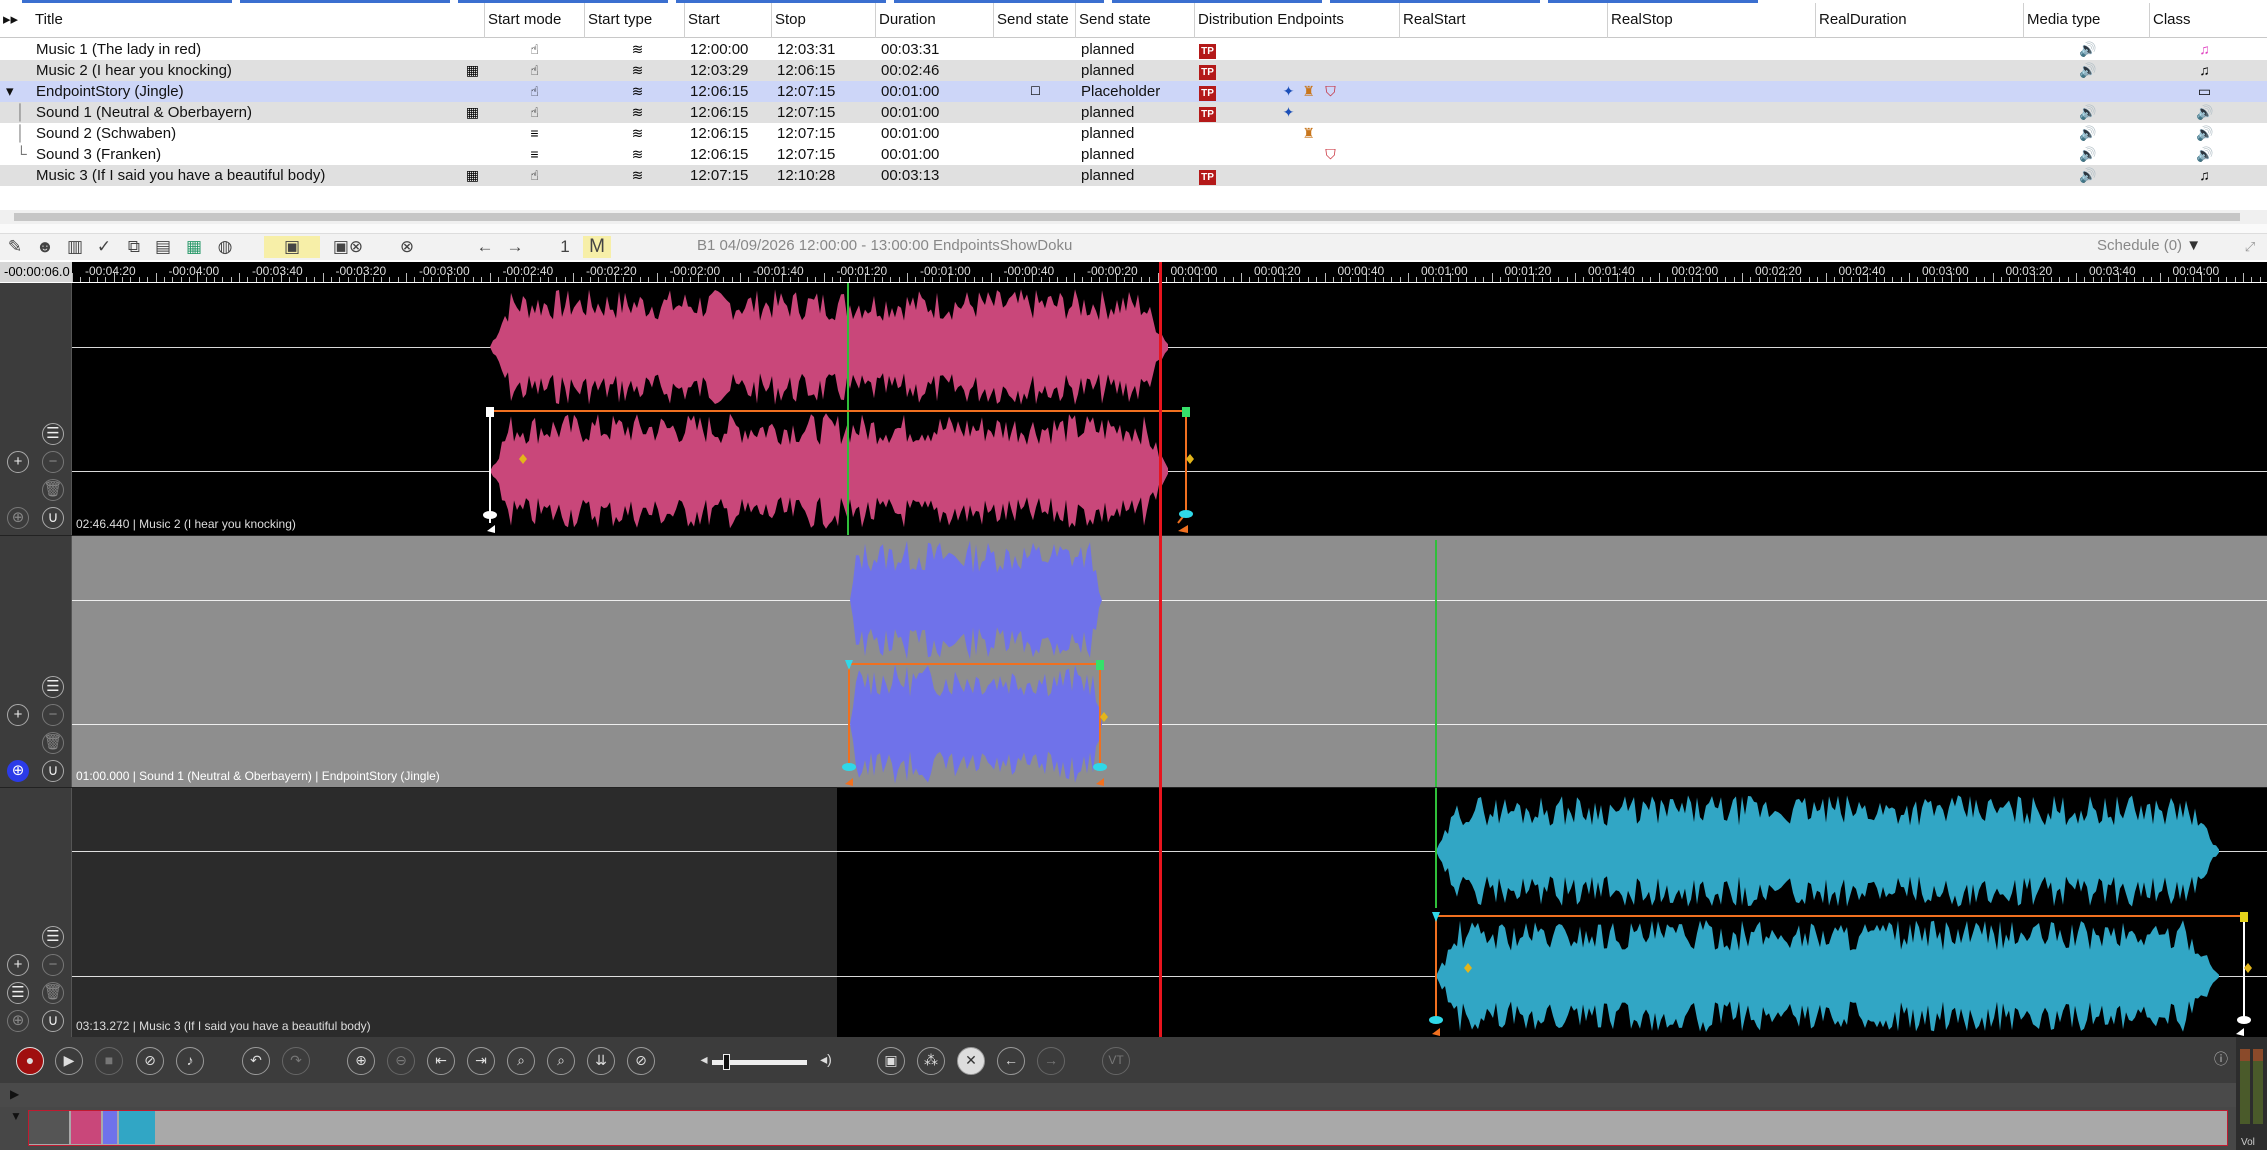  What do you see at coordinates (109, 1061) in the screenshot?
I see `stop-icon: ■` at bounding box center [109, 1061].